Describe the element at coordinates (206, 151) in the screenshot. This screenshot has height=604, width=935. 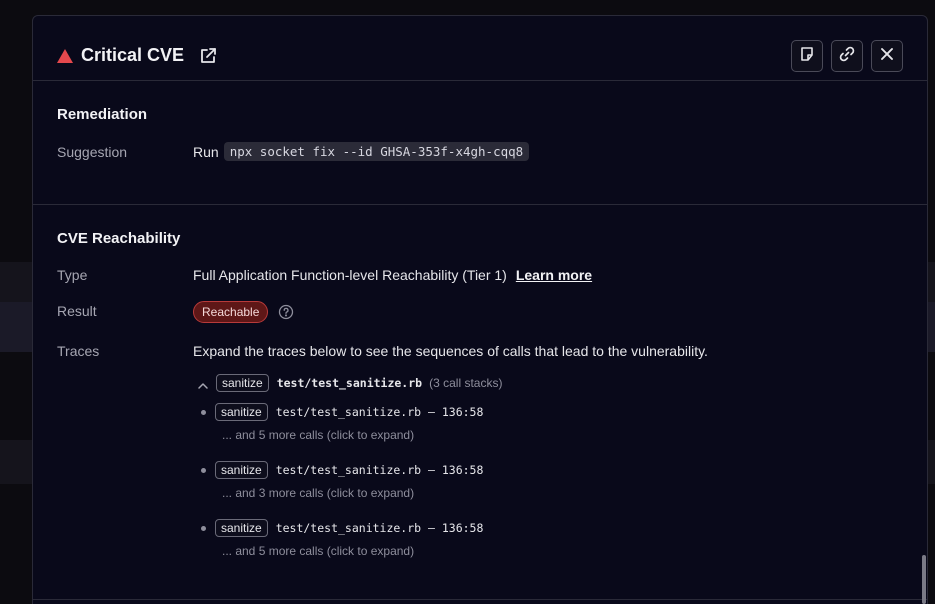
I see `run-text: Run` at that location.